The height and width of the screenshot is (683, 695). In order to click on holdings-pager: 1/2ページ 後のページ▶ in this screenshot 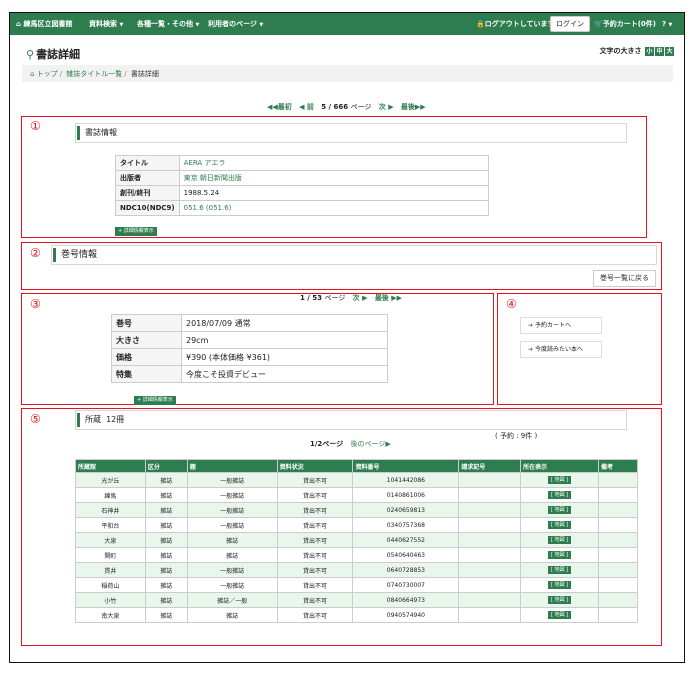, I will do `click(350, 444)`.